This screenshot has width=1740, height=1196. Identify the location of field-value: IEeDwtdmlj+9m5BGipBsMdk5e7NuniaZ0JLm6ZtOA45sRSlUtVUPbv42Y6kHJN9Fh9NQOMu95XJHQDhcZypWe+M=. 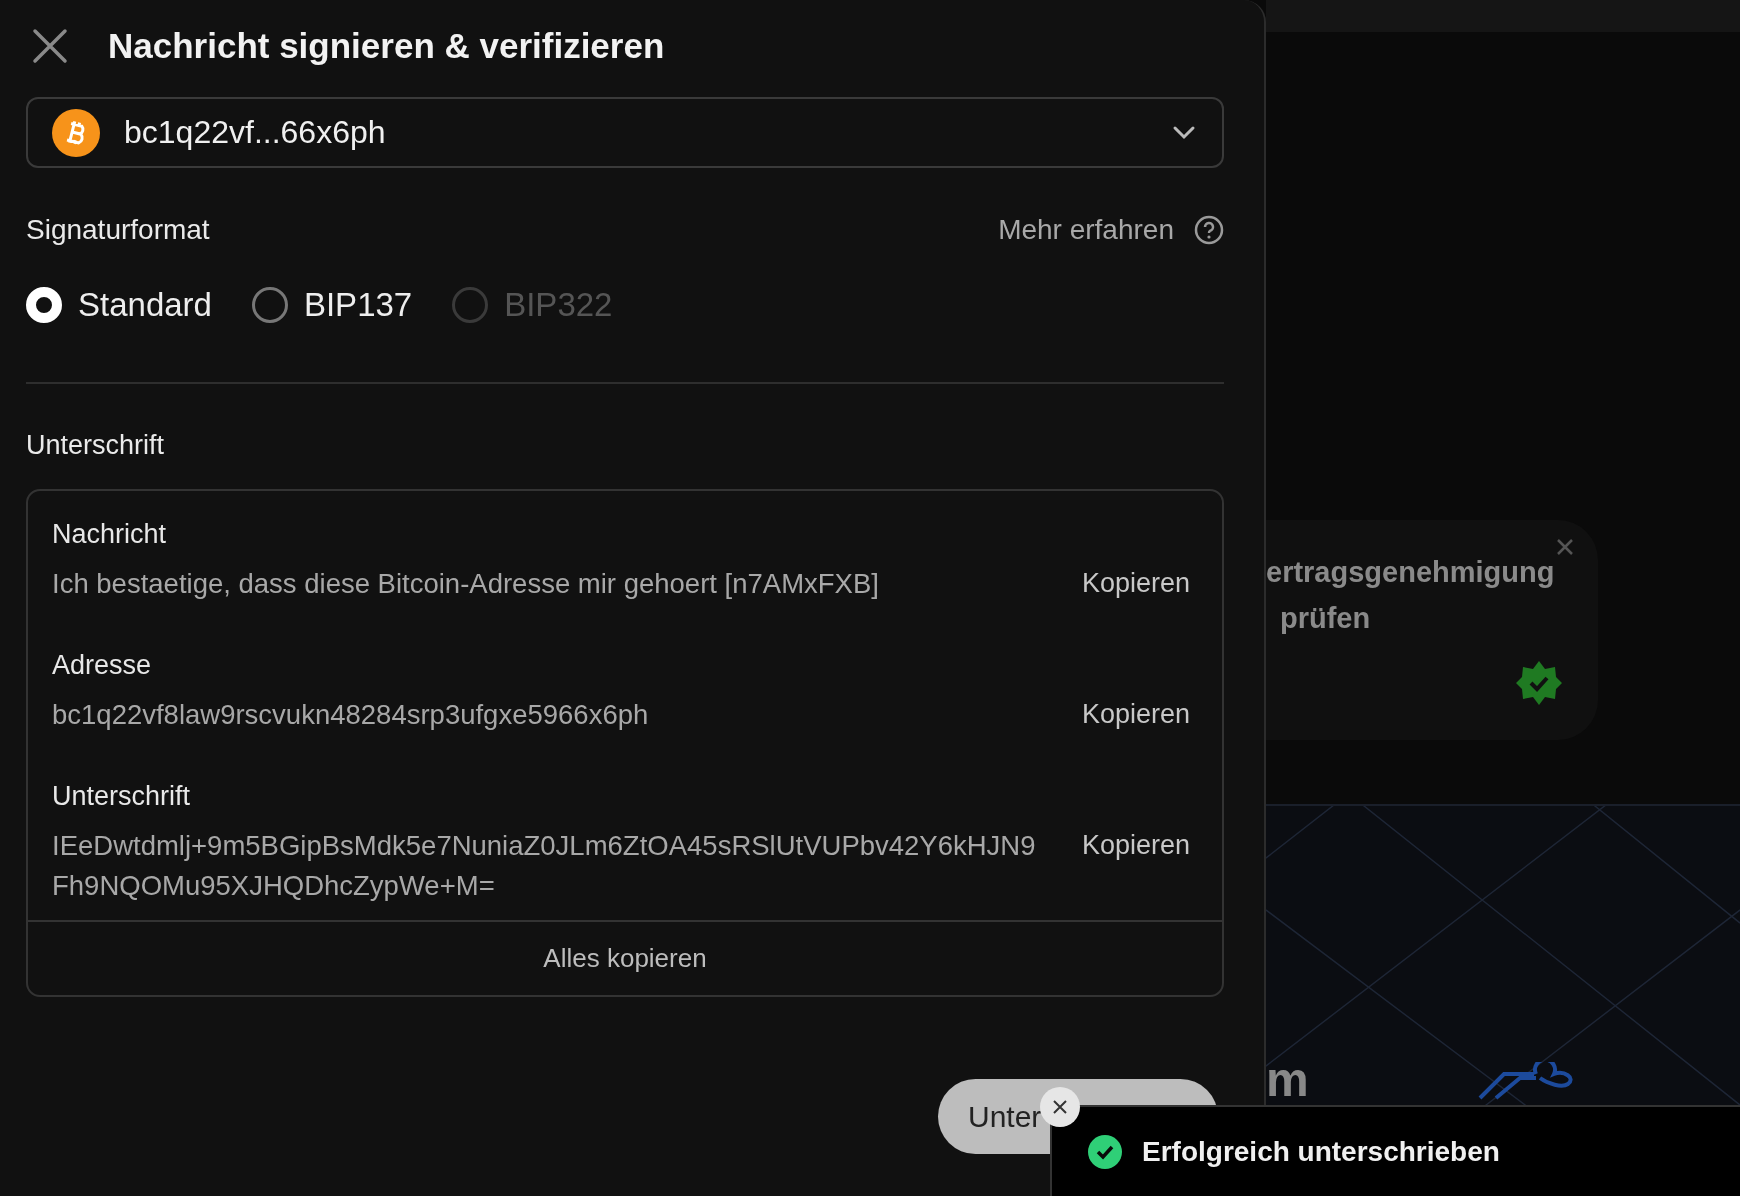
(544, 866).